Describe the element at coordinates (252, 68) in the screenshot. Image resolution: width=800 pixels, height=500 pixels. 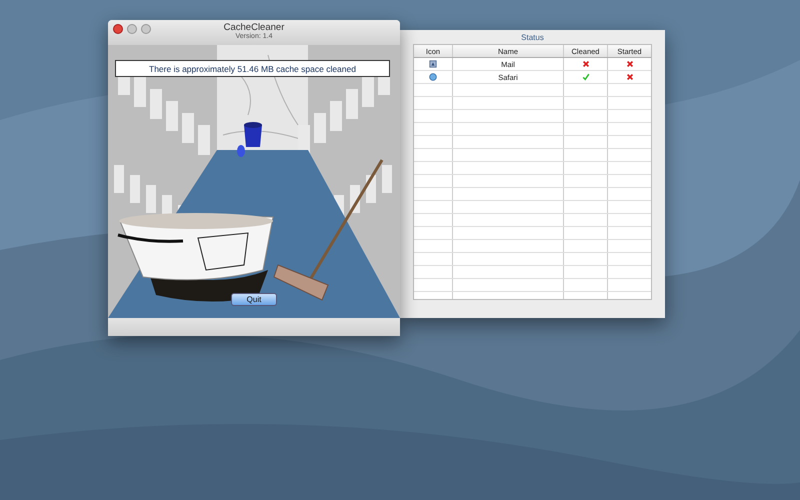
I see `status-message: There is approximately 51.46 MB cache space cleaned` at that location.